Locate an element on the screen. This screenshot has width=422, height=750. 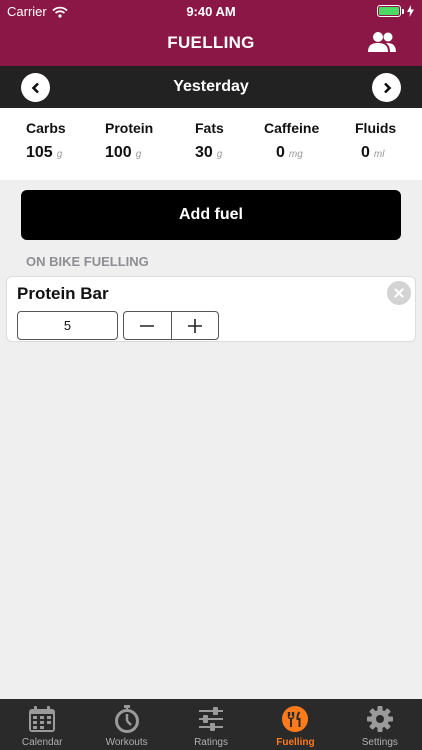
tab-workouts: Workouts is located at coordinates (126, 724).